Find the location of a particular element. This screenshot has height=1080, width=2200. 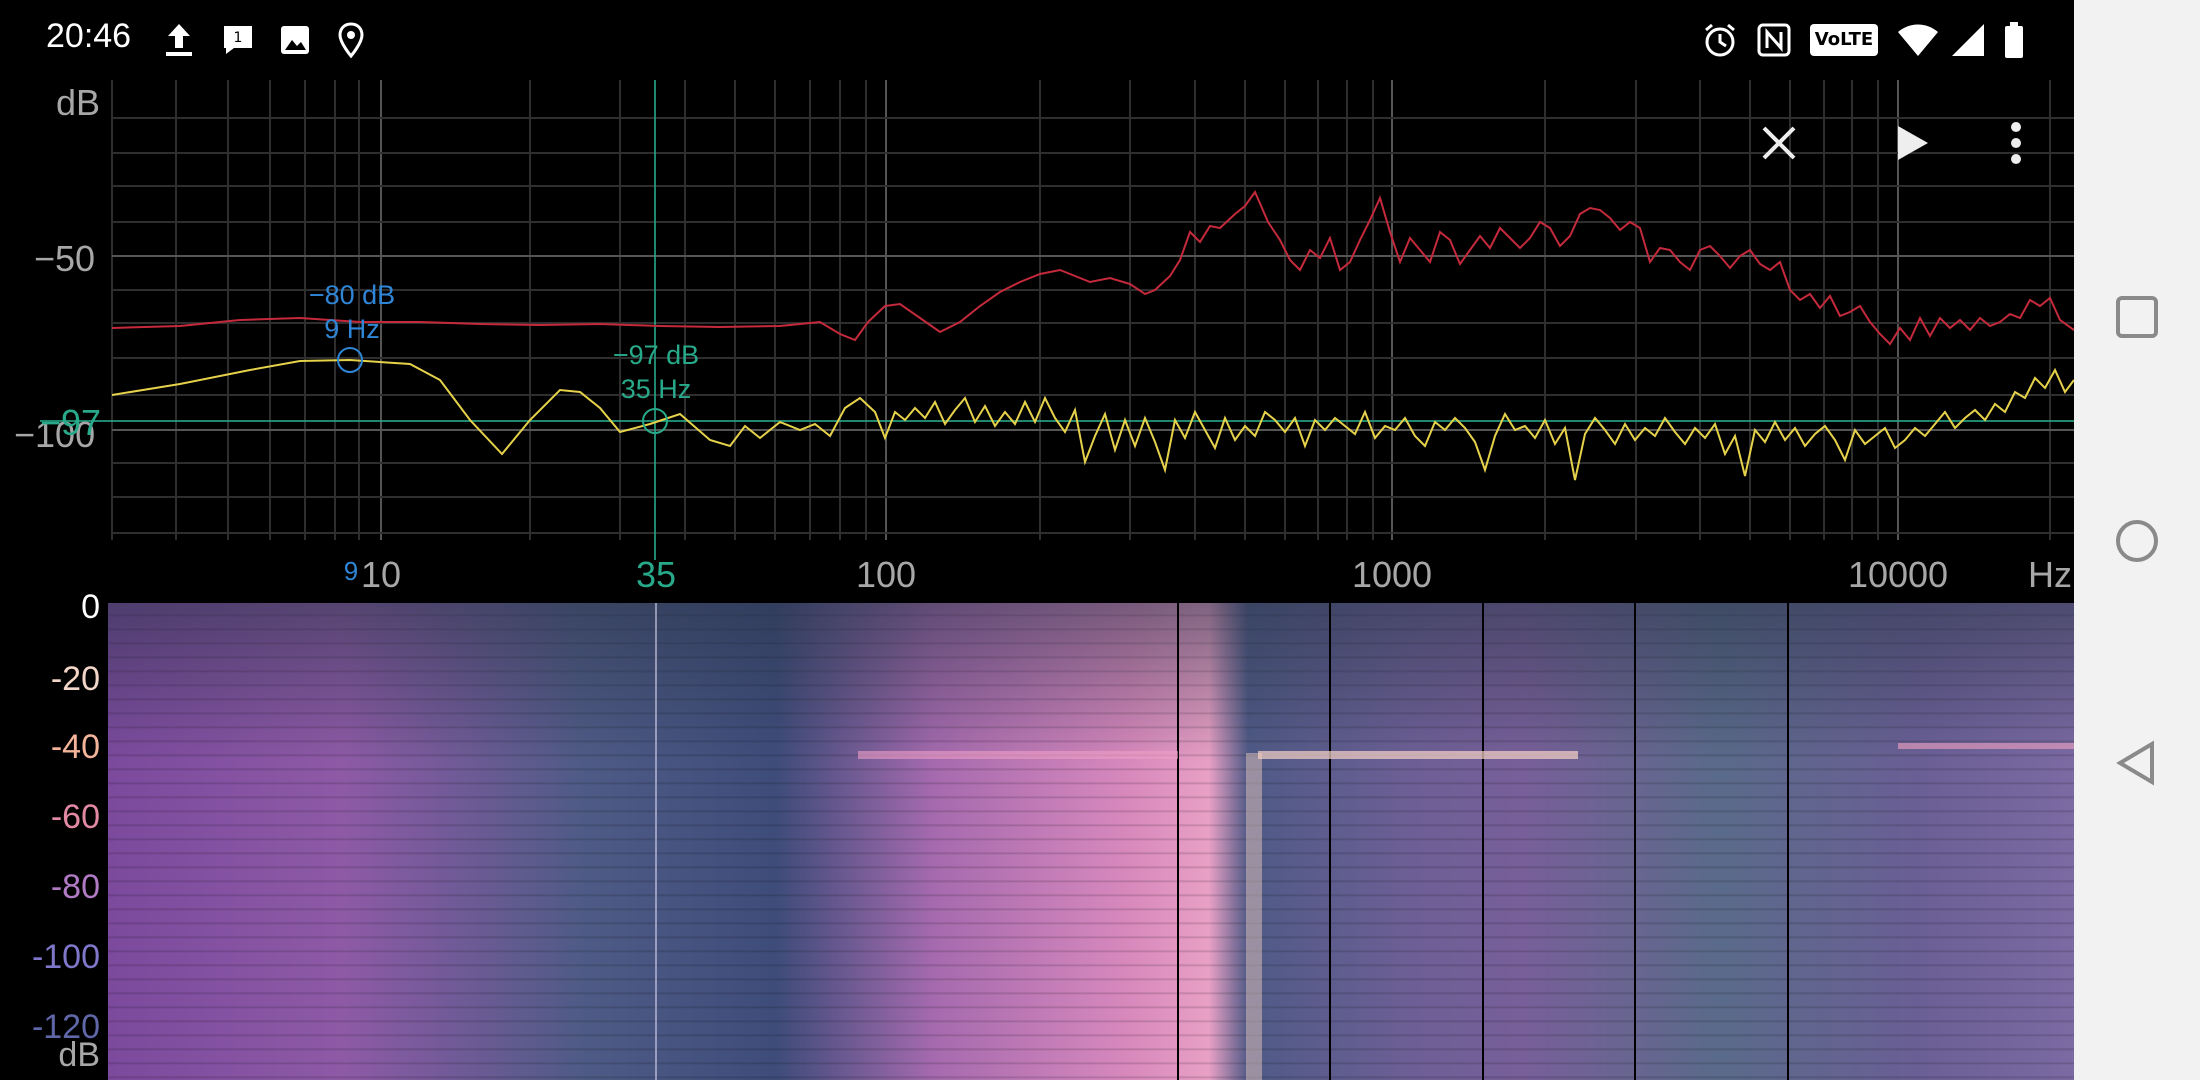

recents-button is located at coordinates (2137, 317).